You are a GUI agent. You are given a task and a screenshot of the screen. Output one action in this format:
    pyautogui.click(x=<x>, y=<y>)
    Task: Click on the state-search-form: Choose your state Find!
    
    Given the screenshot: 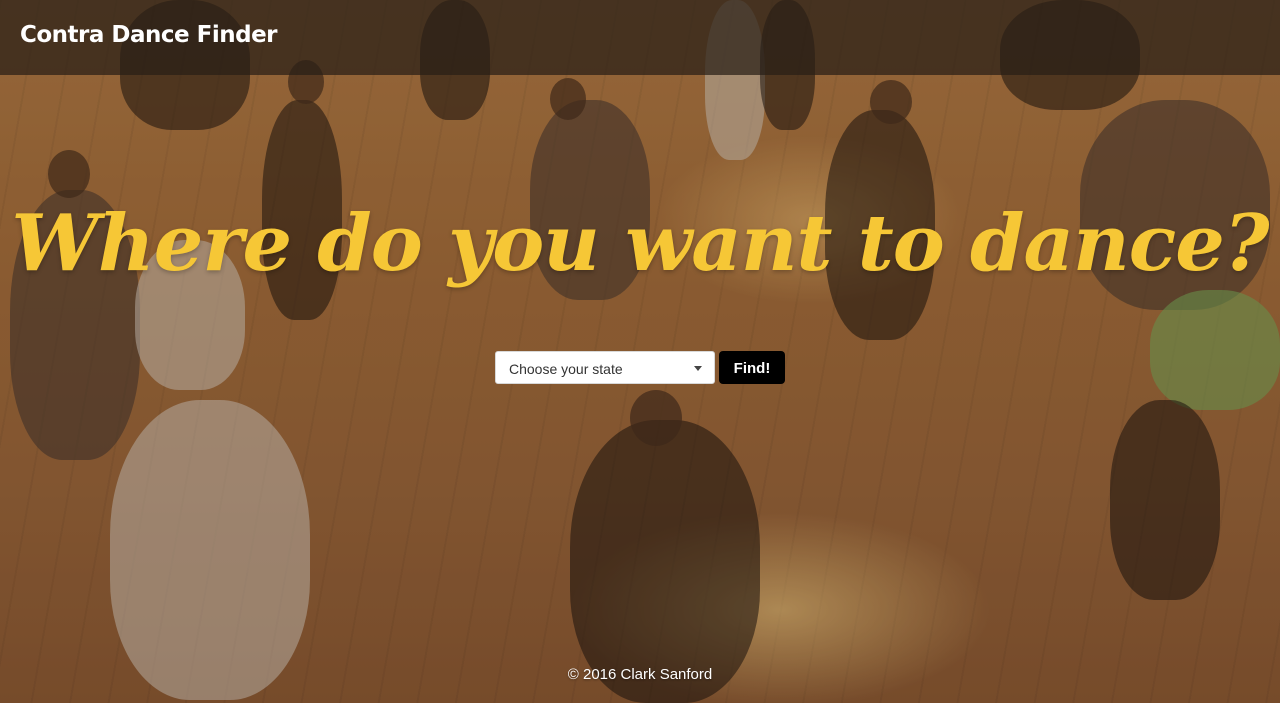 What is the action you would take?
    pyautogui.click(x=640, y=368)
    